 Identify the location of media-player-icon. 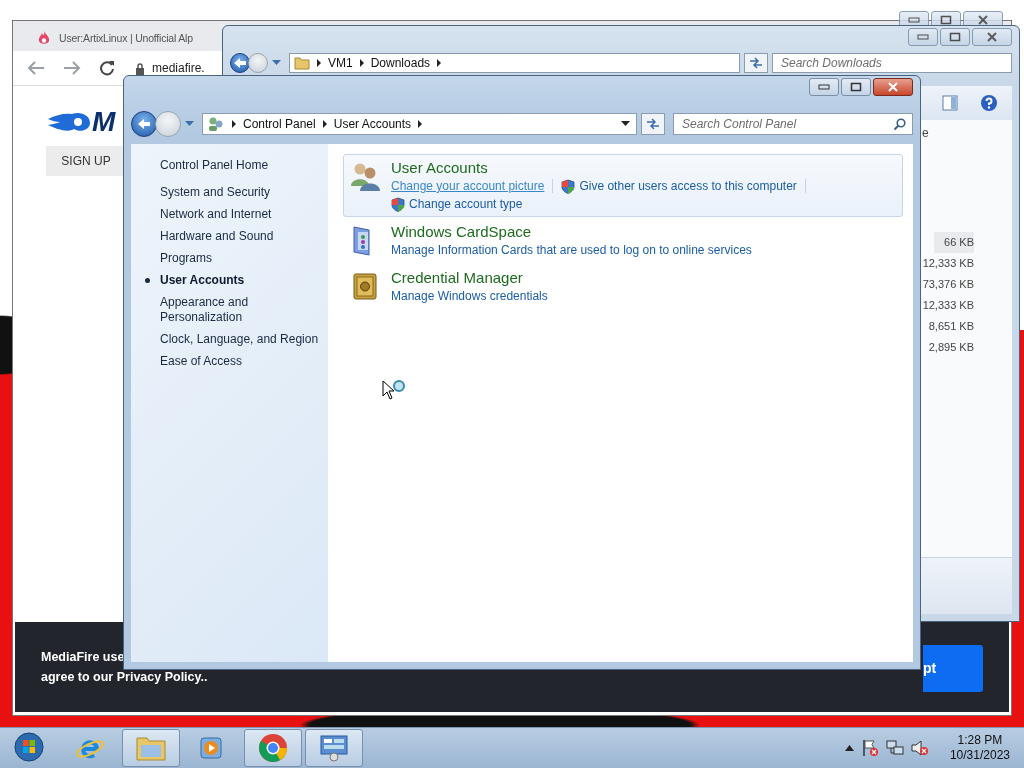
(212, 748).